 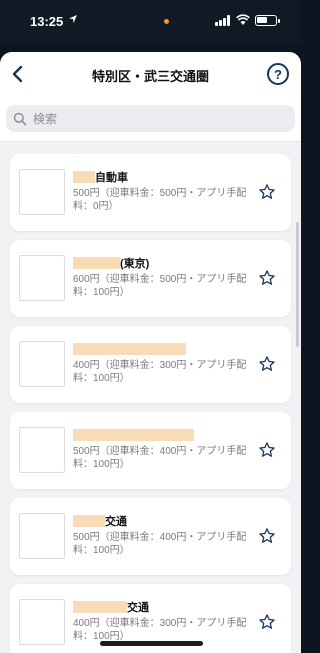 What do you see at coordinates (47, 21) in the screenshot?
I see `status-time: 13:25` at bounding box center [47, 21].